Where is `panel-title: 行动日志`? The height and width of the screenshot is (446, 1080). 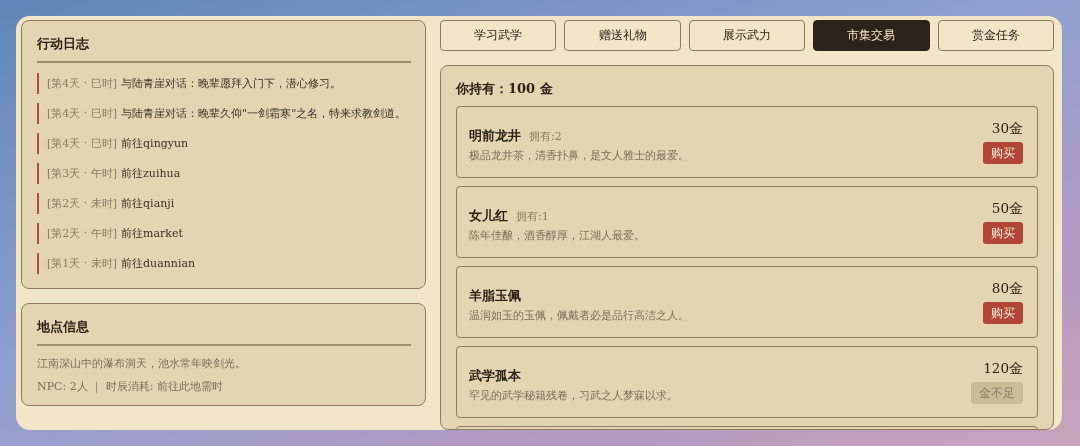
panel-title: 行动日志 is located at coordinates (224, 49).